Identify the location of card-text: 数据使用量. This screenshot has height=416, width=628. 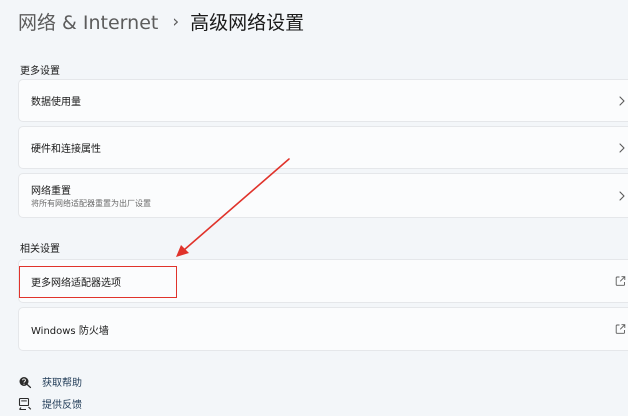
(56, 100).